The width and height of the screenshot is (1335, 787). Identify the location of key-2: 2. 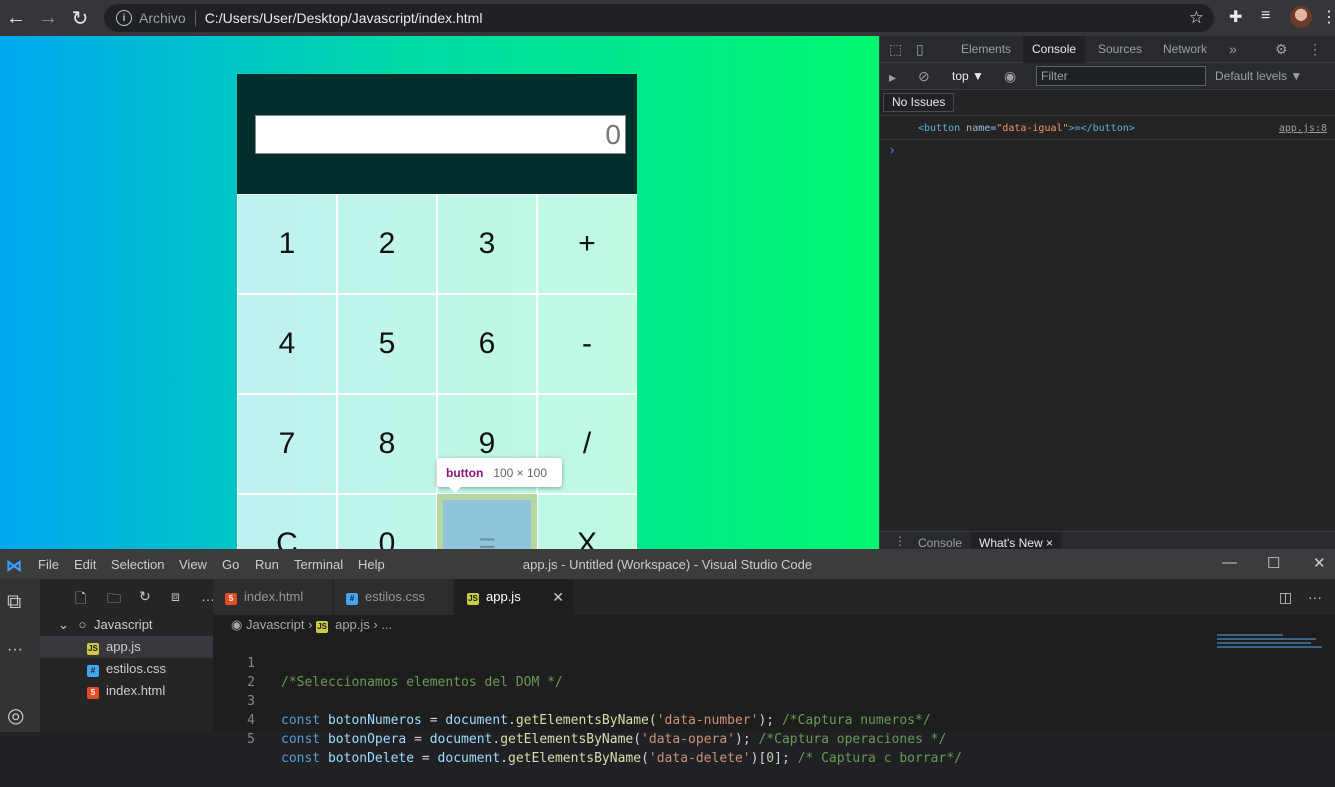
(387, 244).